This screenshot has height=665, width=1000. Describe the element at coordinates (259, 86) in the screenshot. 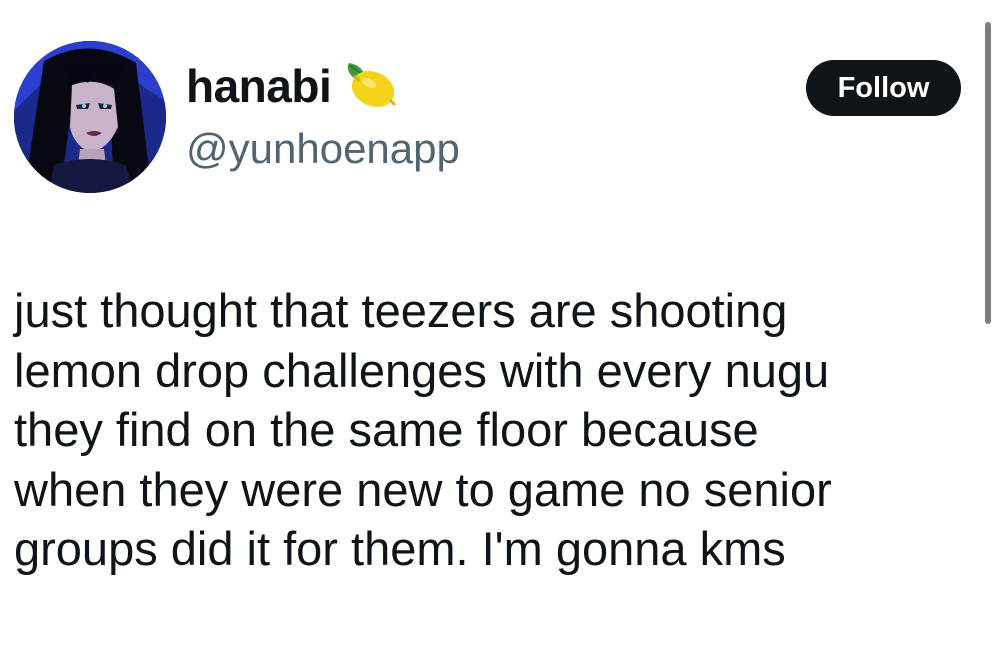

I see `display-name: hanabi` at that location.